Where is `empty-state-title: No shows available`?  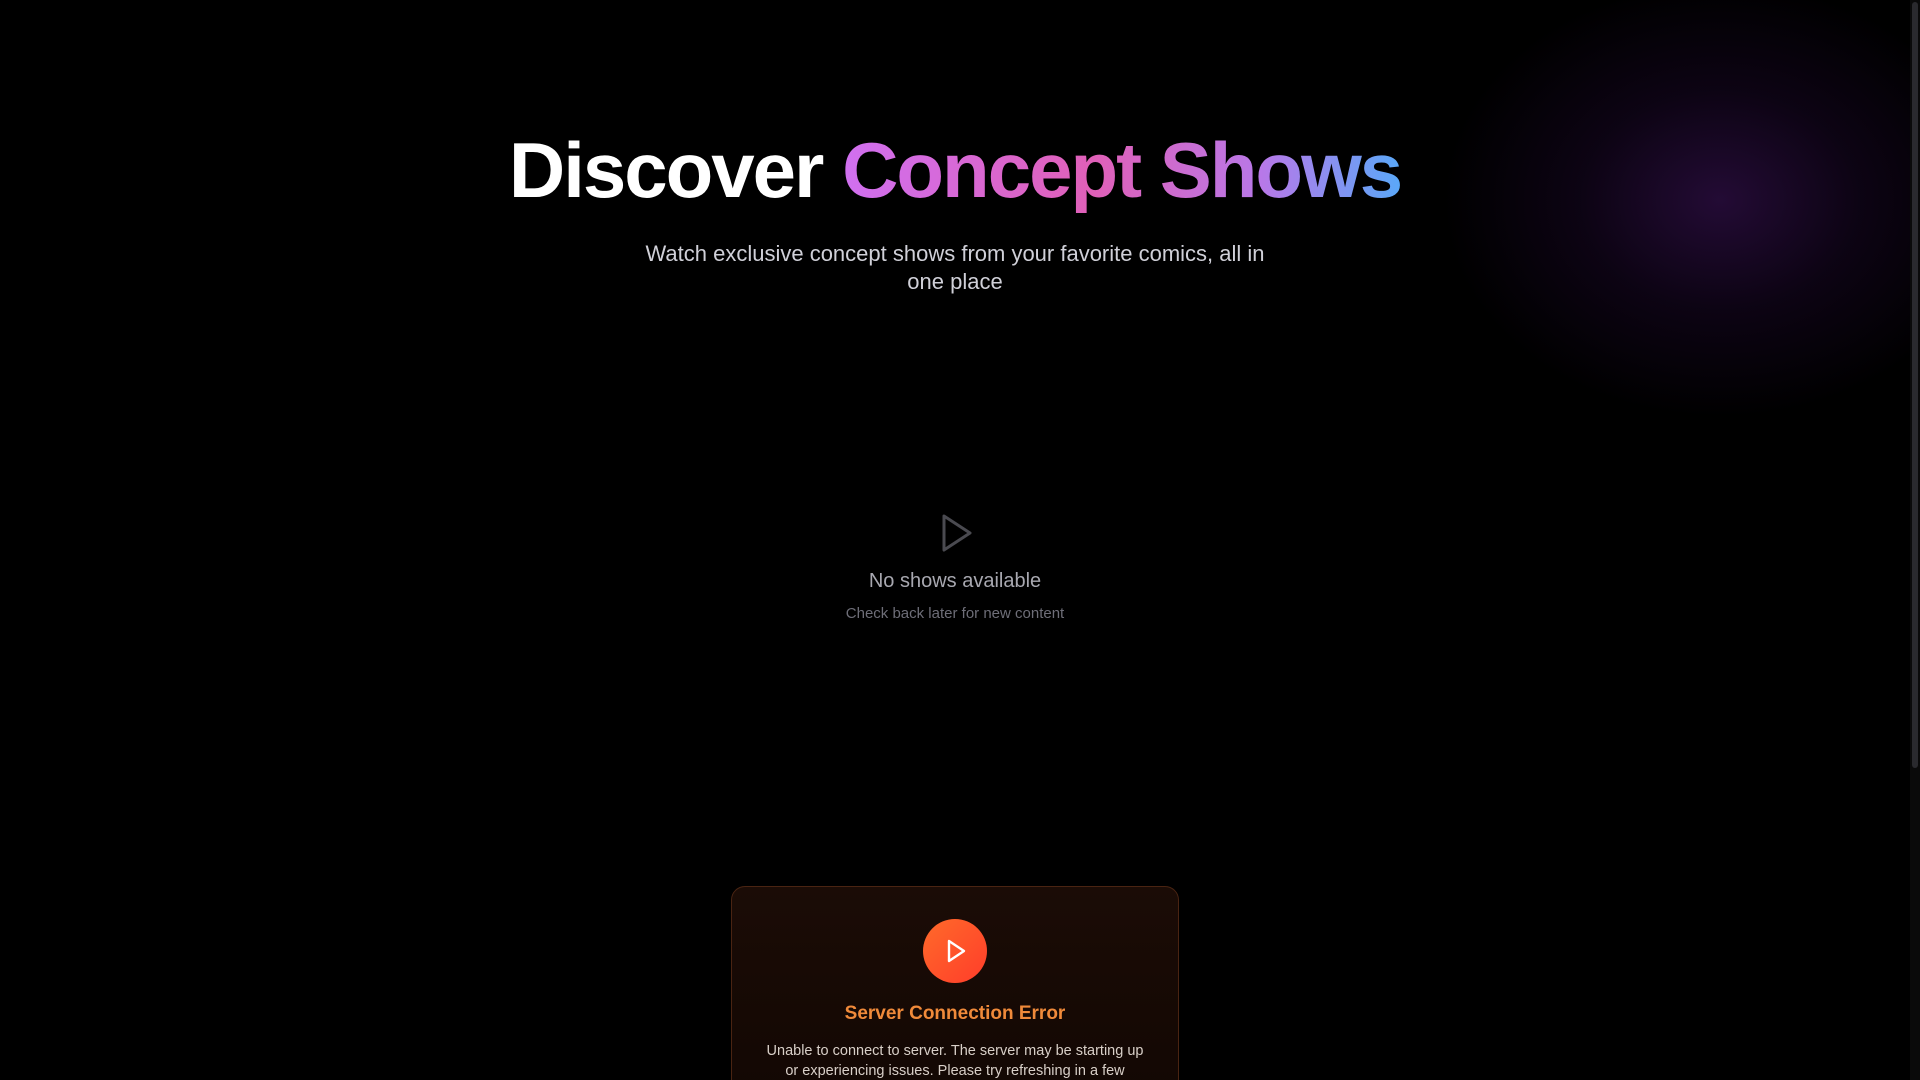 empty-state-title: No shows available is located at coordinates (955, 581).